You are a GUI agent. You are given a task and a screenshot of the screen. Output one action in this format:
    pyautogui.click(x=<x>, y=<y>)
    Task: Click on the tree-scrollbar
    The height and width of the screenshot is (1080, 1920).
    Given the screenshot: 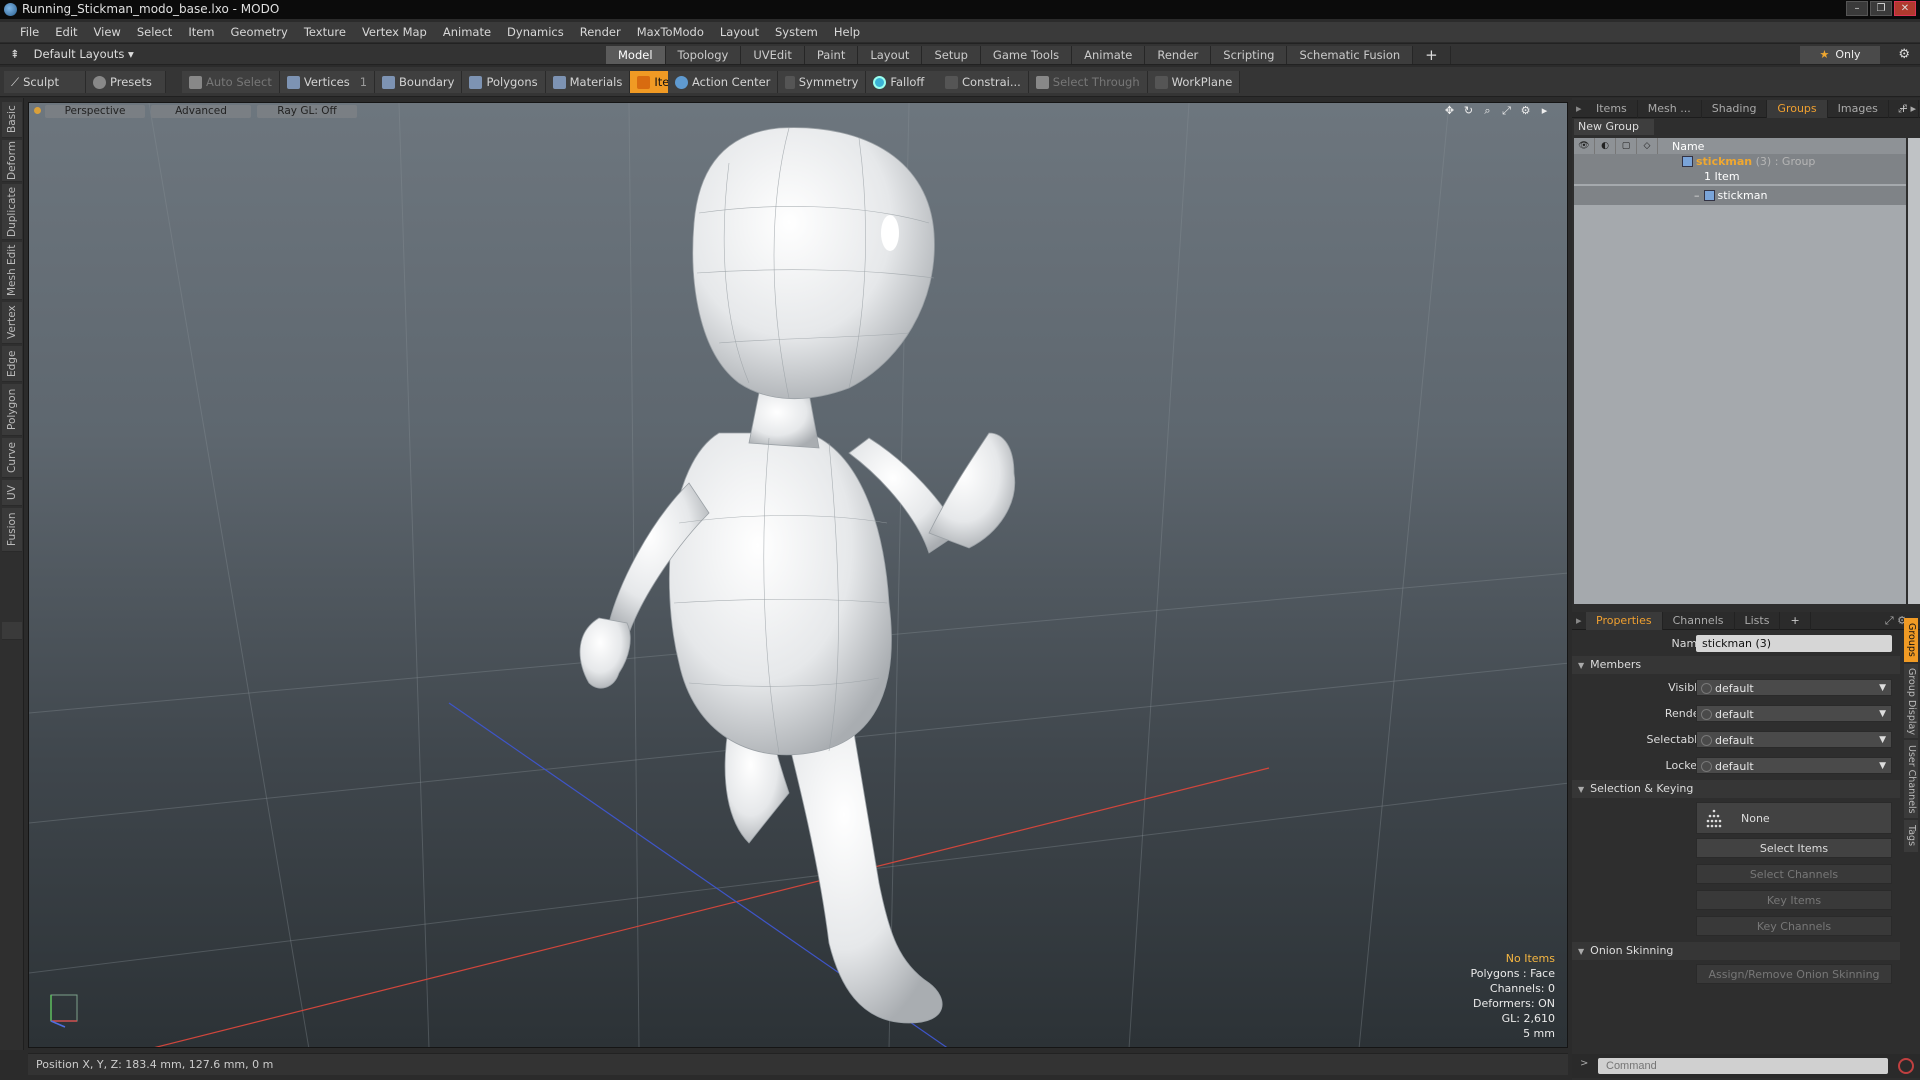 What is the action you would take?
    pyautogui.click(x=1914, y=371)
    